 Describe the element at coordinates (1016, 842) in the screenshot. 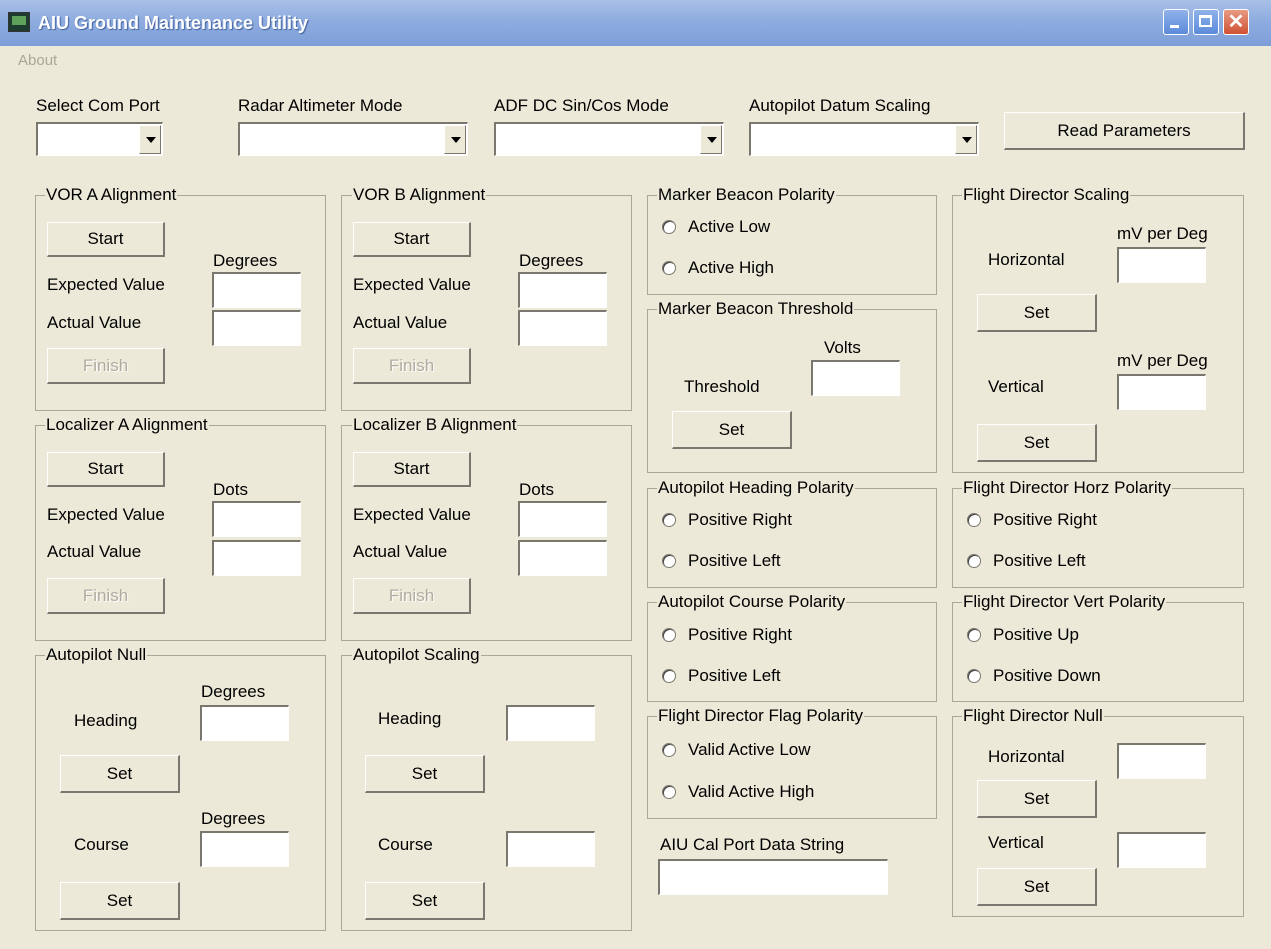

I see `fd-null-vertical-label: Vertical` at that location.